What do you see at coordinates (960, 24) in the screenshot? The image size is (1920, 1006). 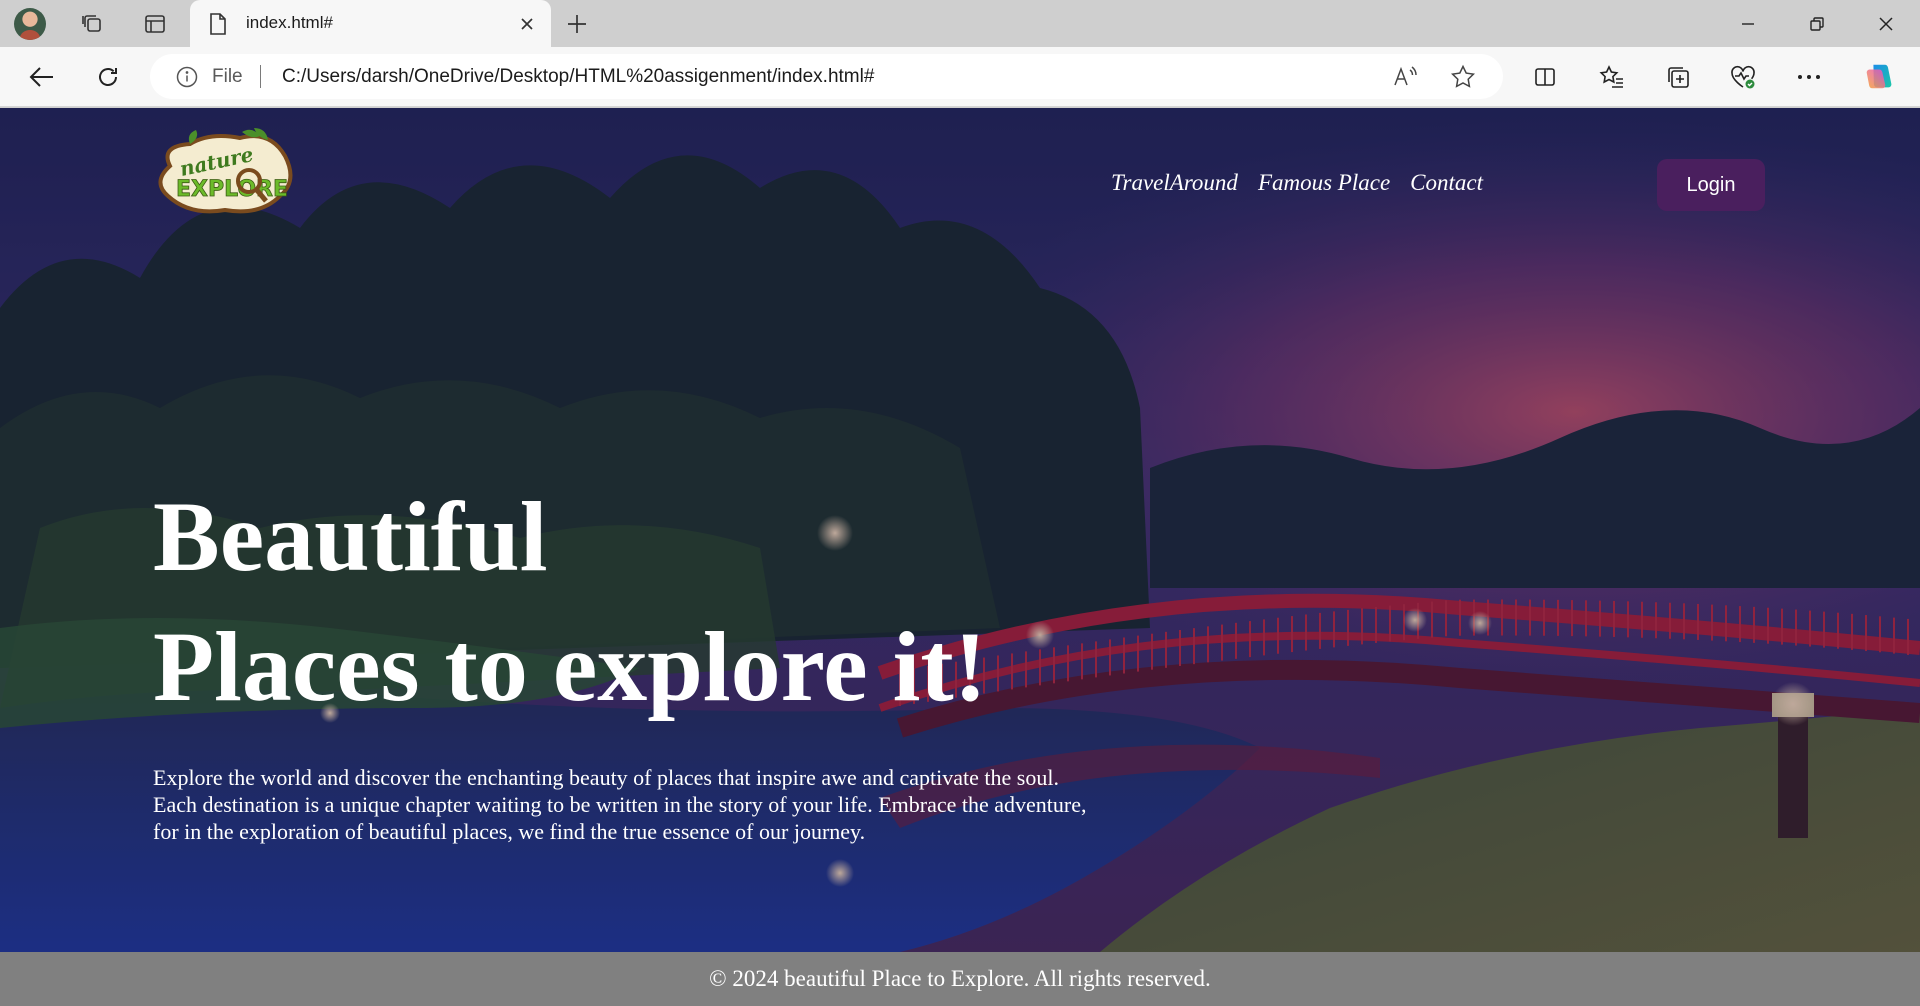 I see `browser-tab-strip: index.html#` at bounding box center [960, 24].